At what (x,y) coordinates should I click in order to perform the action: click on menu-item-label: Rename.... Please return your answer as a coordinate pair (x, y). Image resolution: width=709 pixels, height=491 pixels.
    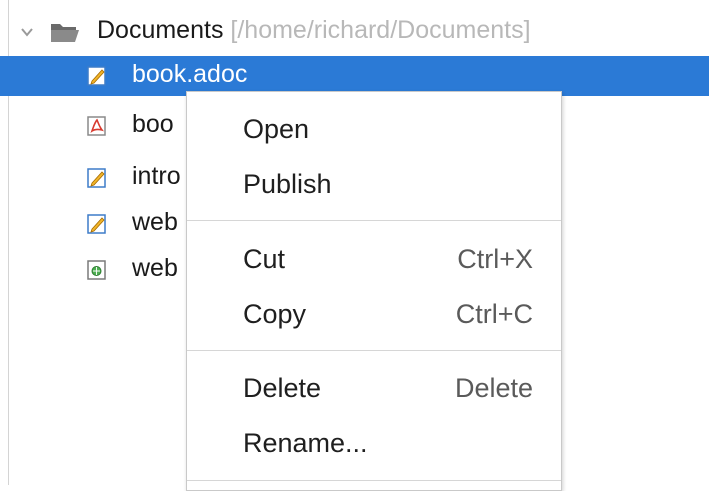
    Looking at the image, I should click on (305, 443).